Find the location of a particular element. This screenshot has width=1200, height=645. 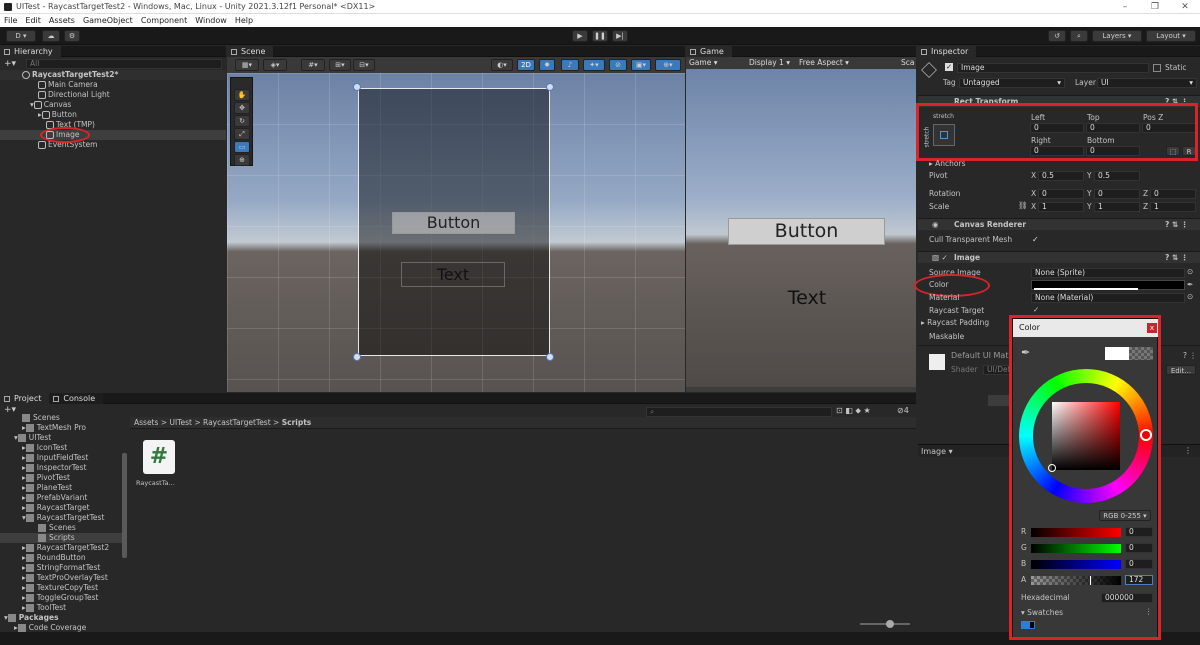

hierarchy-item-directional-light: Directional Light is located at coordinates (74, 95).